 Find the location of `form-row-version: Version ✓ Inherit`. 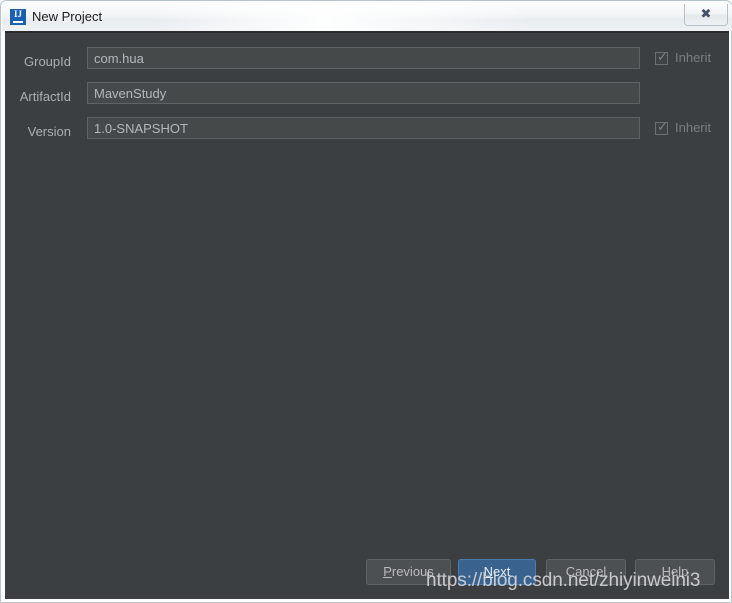

form-row-version: Version ✓ Inherit is located at coordinates (367, 132).